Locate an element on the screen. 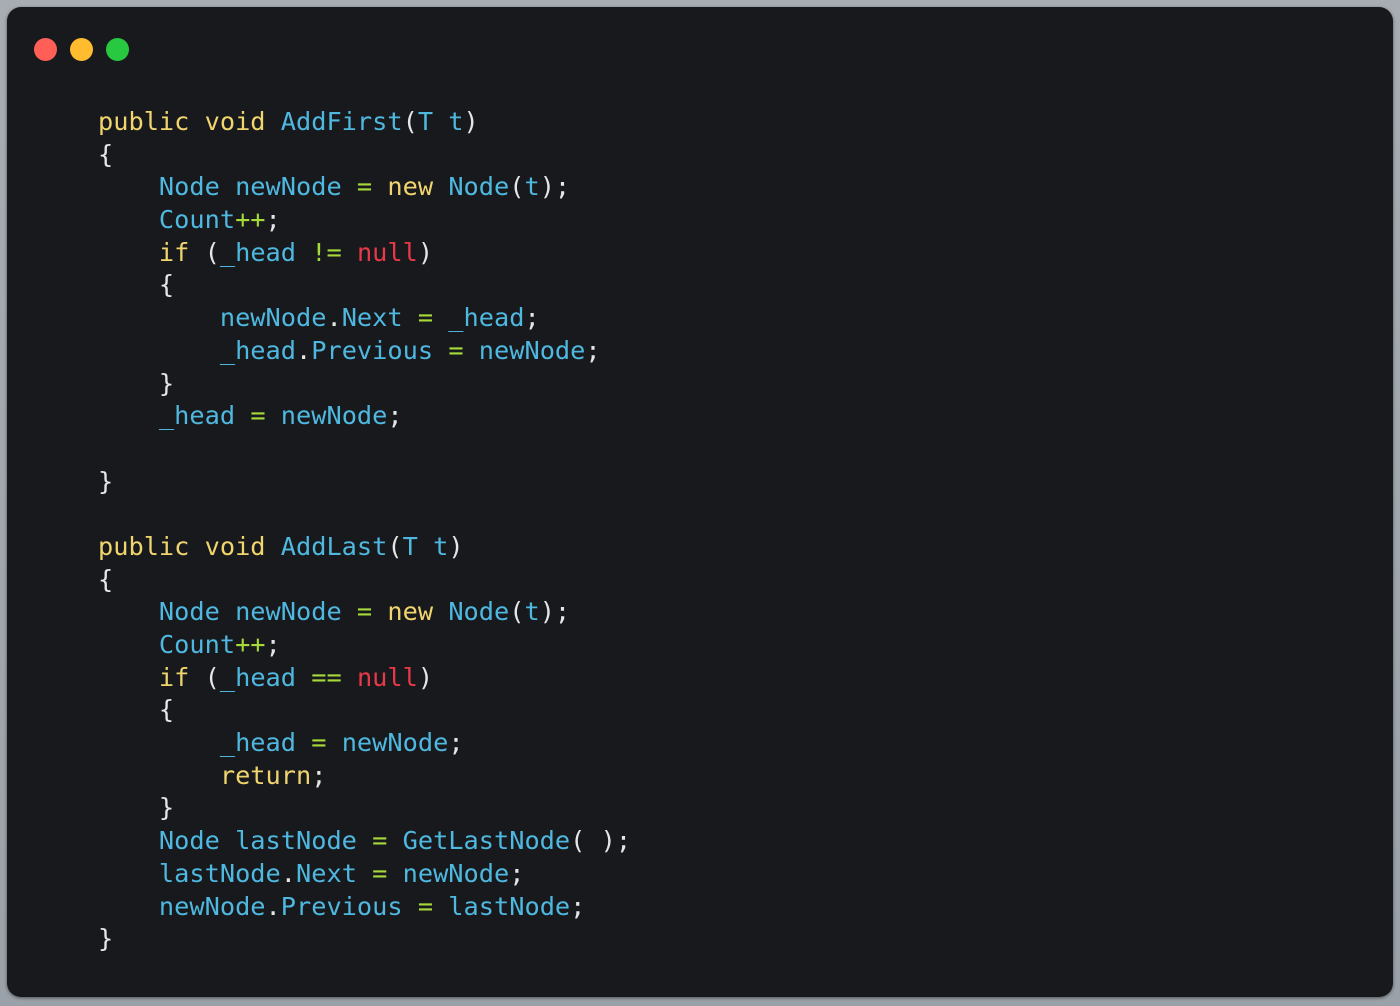  code-token: != is located at coordinates (326, 252).